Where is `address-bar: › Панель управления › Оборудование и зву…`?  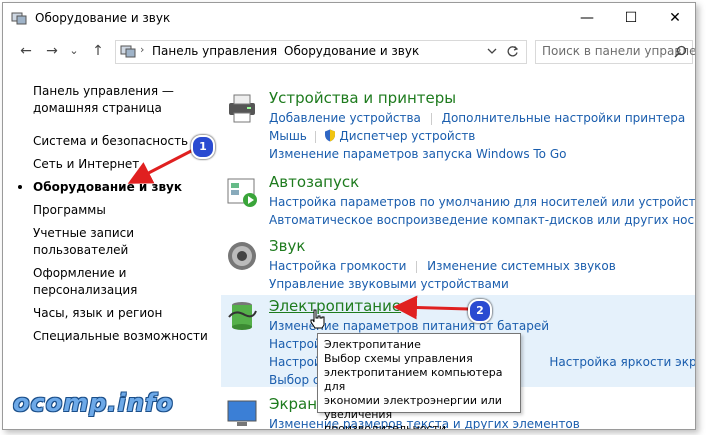 address-bar: › Панель управления › Оборудование и зву… is located at coordinates (321, 52).